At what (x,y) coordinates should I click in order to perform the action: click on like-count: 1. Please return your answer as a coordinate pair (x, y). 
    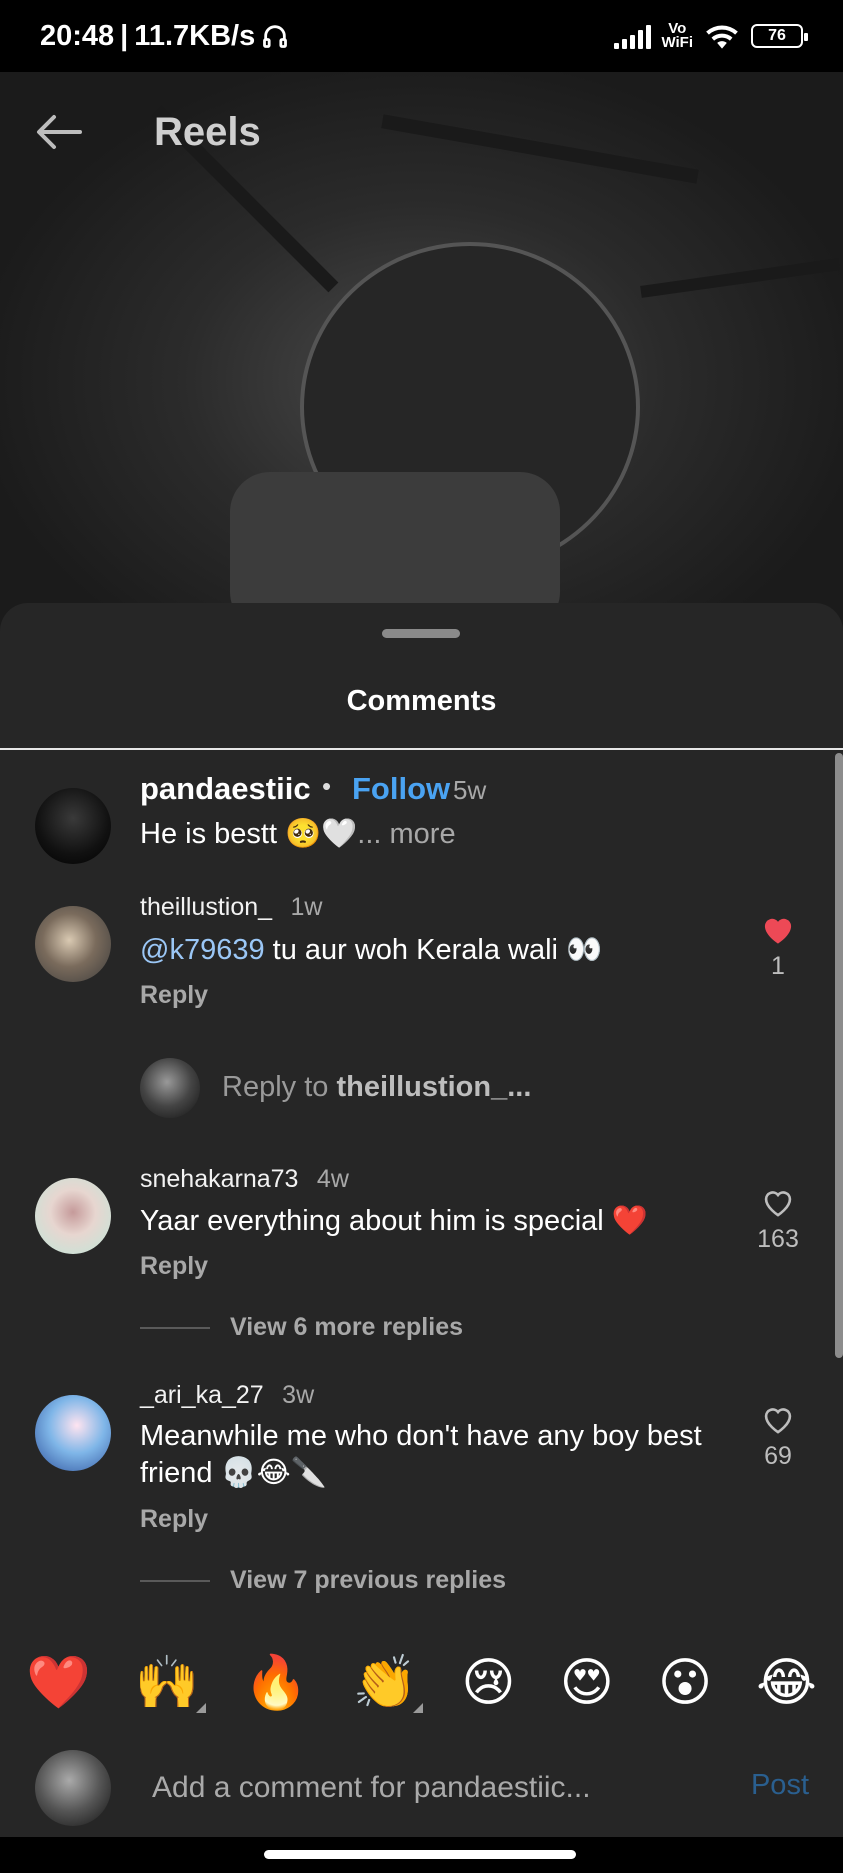
    Looking at the image, I should click on (778, 966).